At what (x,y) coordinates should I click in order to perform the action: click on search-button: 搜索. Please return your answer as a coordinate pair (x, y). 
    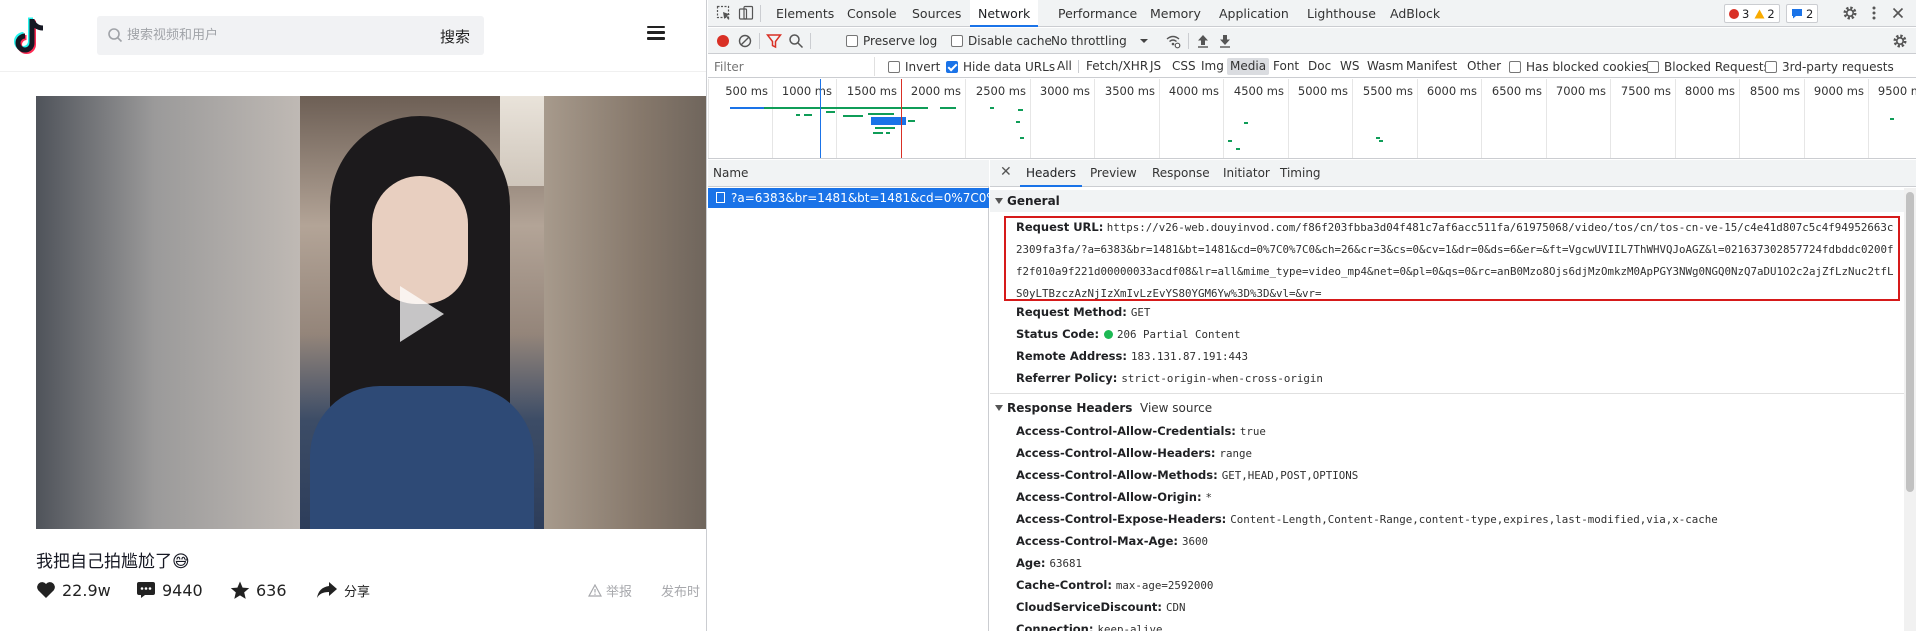
    Looking at the image, I should click on (455, 36).